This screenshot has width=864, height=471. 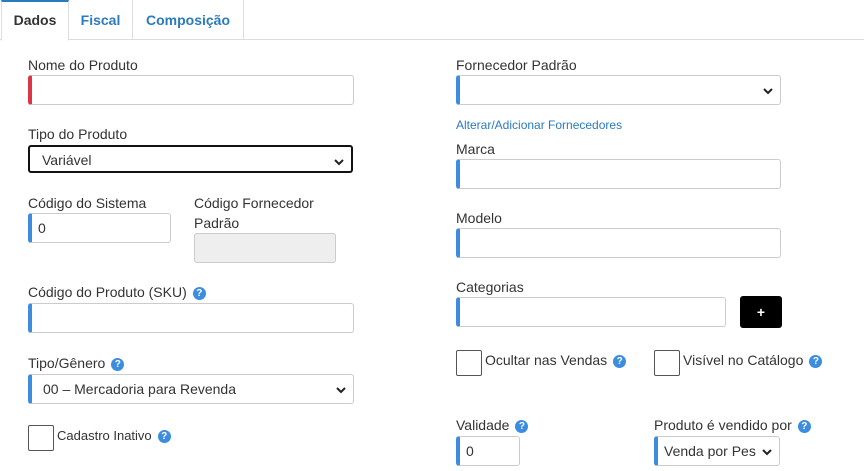 What do you see at coordinates (591, 312) in the screenshot?
I see `categorias-input` at bounding box center [591, 312].